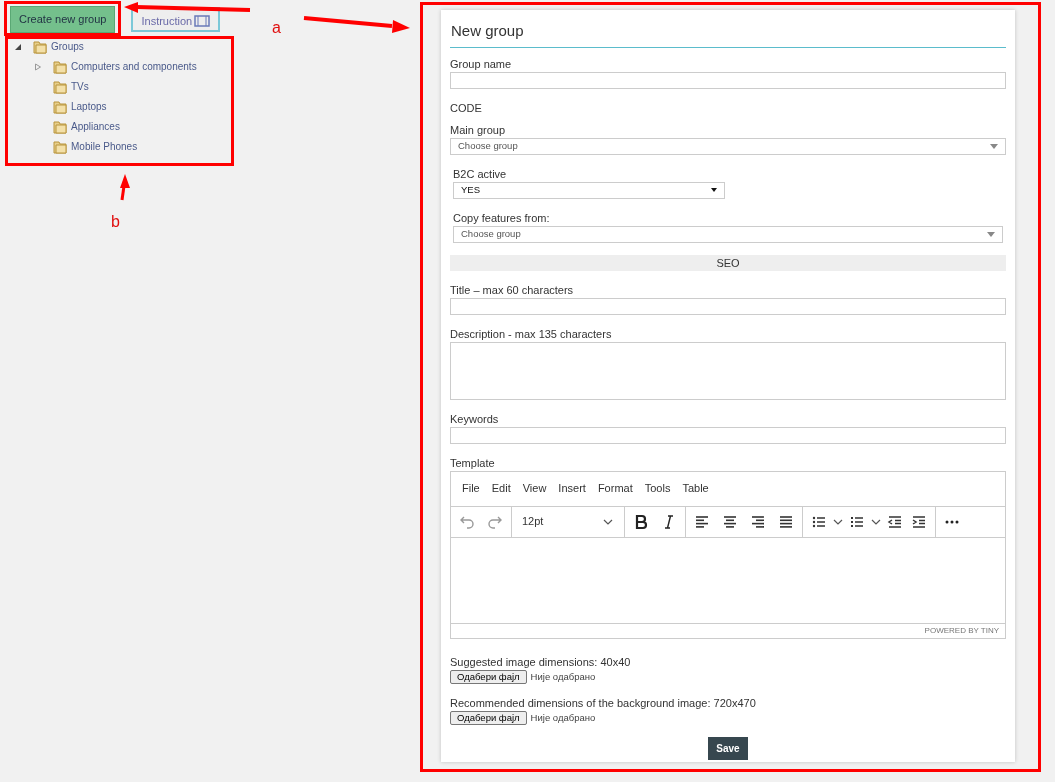  What do you see at coordinates (512, 289) in the screenshot?
I see `field-label: Title – max 60 characters` at bounding box center [512, 289].